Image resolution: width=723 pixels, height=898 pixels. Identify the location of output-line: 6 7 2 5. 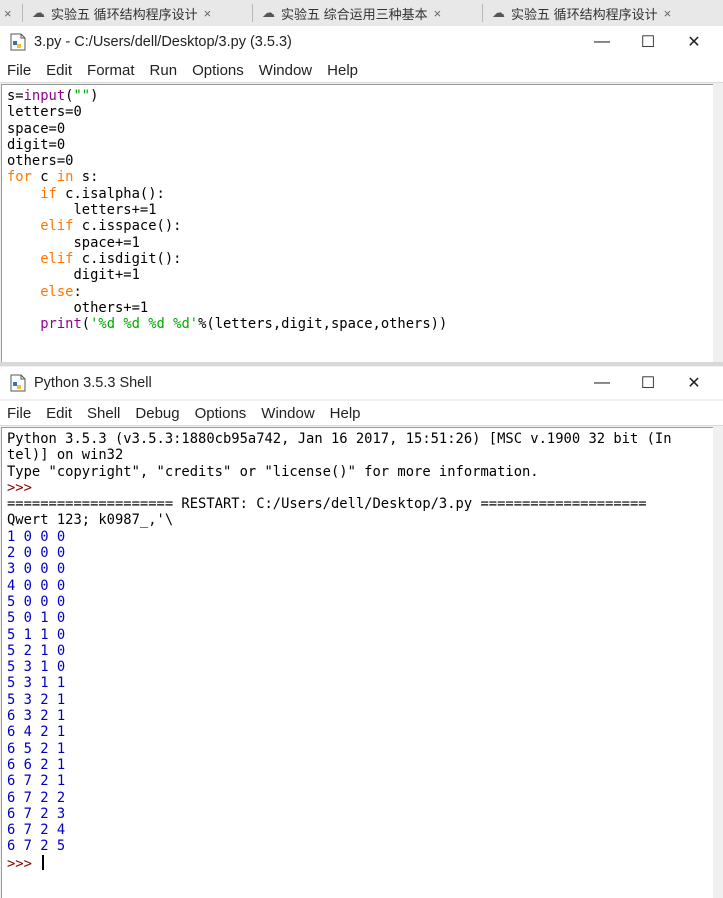
(360, 846).